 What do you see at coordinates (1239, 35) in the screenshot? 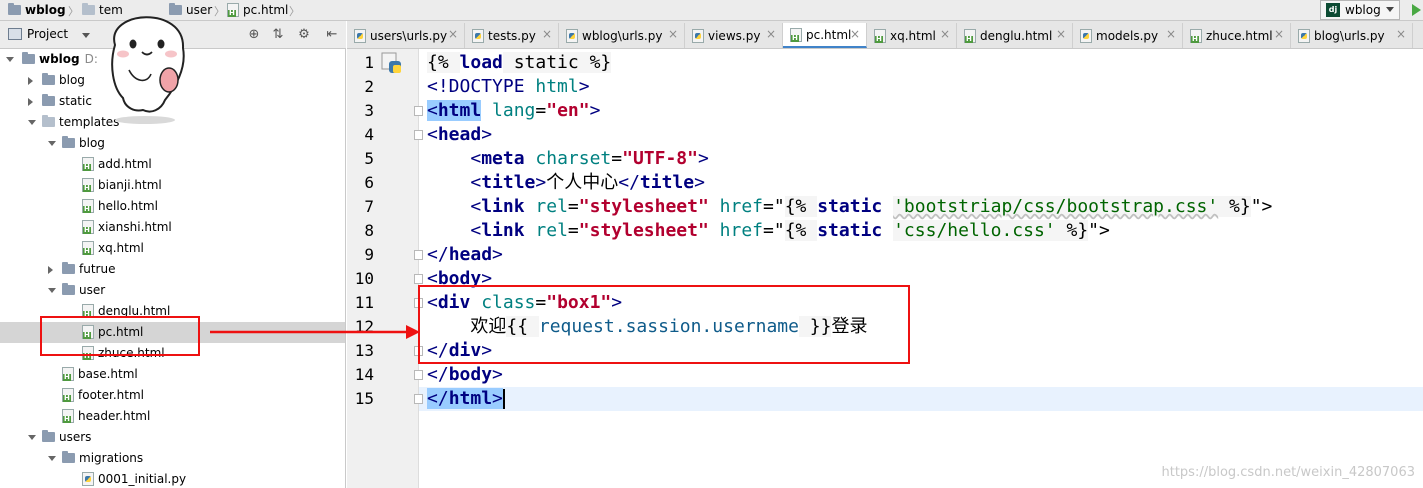
I see `editor-tab-label: zhuce.html` at bounding box center [1239, 35].